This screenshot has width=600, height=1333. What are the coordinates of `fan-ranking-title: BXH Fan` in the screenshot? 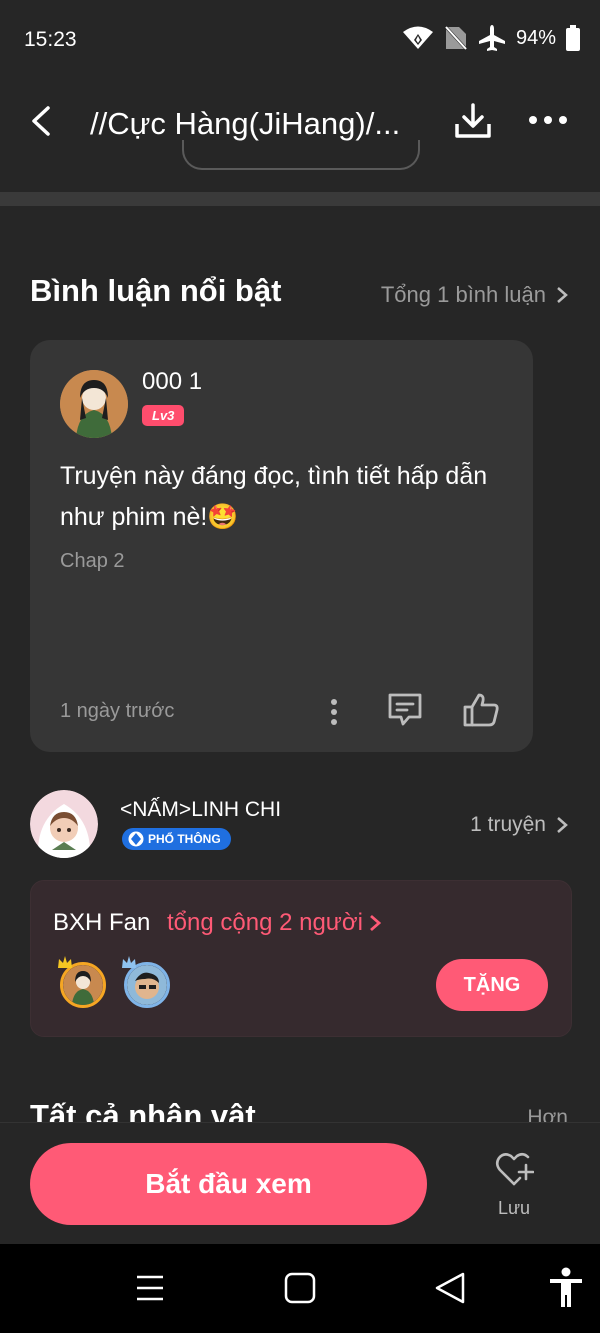 It's located at (102, 922).